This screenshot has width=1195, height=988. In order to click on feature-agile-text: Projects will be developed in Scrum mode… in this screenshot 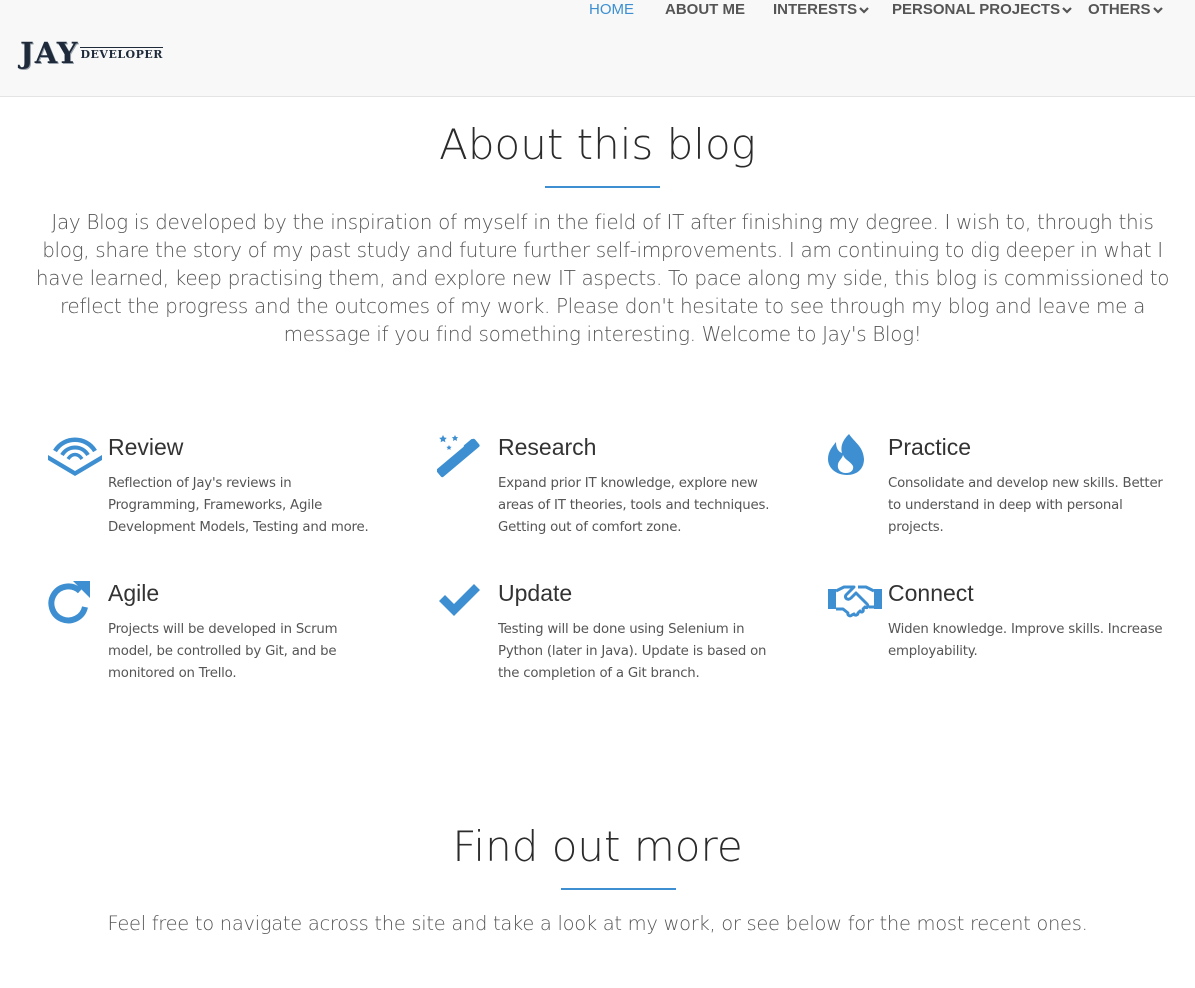, I will do `click(223, 651)`.